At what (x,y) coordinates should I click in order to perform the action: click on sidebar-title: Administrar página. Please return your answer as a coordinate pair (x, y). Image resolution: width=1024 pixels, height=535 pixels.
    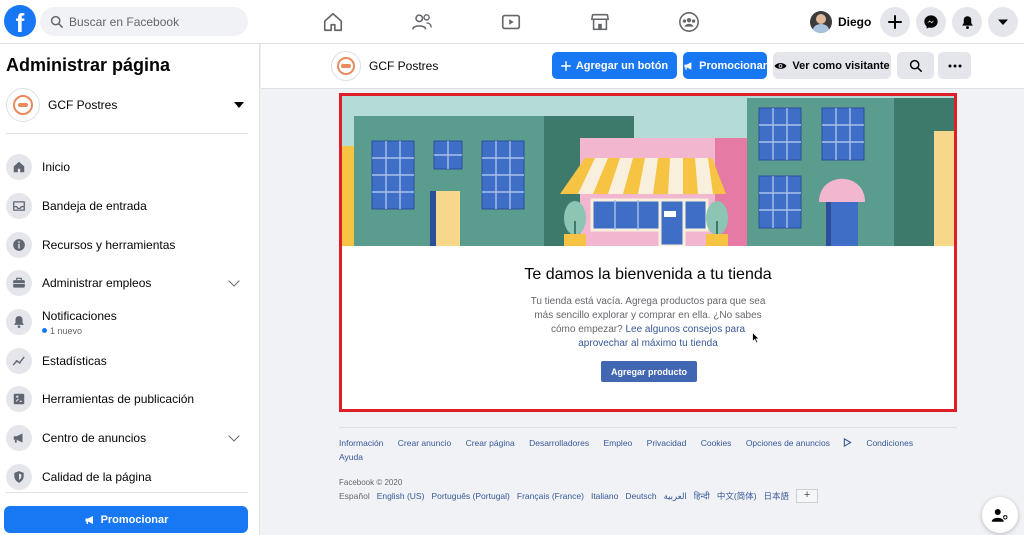
    Looking at the image, I should click on (88, 65).